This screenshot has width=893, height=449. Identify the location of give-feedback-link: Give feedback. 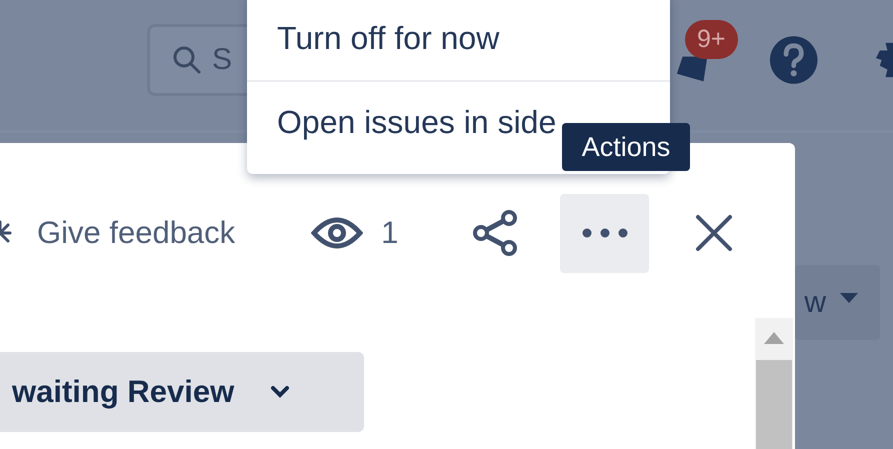
(136, 233).